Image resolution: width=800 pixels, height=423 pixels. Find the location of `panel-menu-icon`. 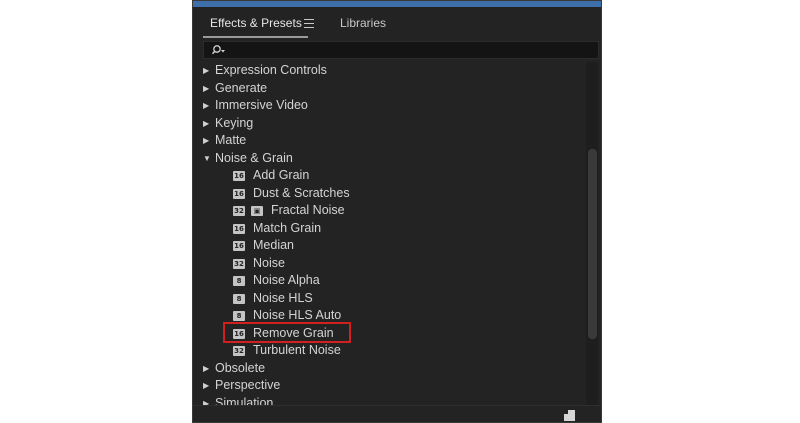

panel-menu-icon is located at coordinates (309, 23).